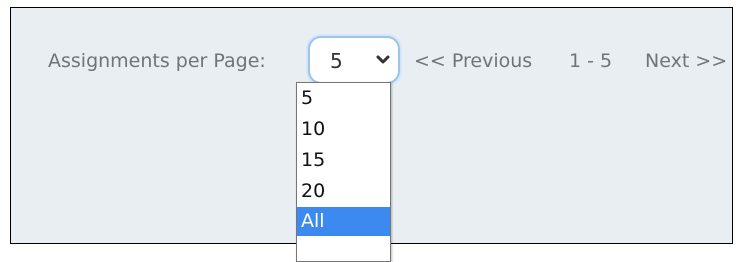 This screenshot has height=262, width=739. What do you see at coordinates (383, 59) in the screenshot?
I see `chevron-down-icon` at bounding box center [383, 59].